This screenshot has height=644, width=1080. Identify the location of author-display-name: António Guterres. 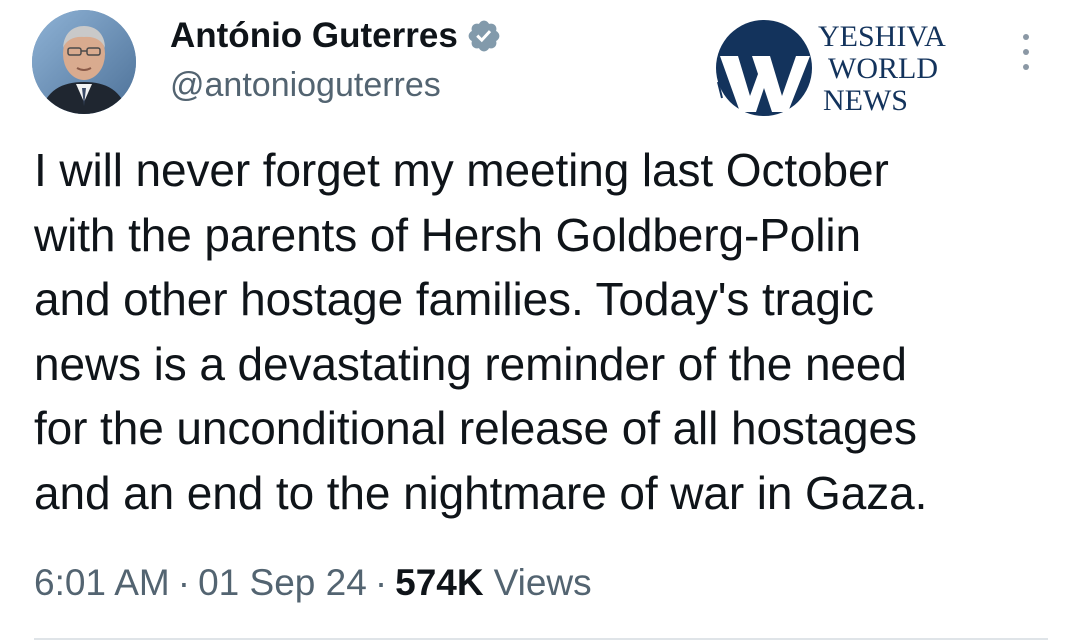
(314, 36).